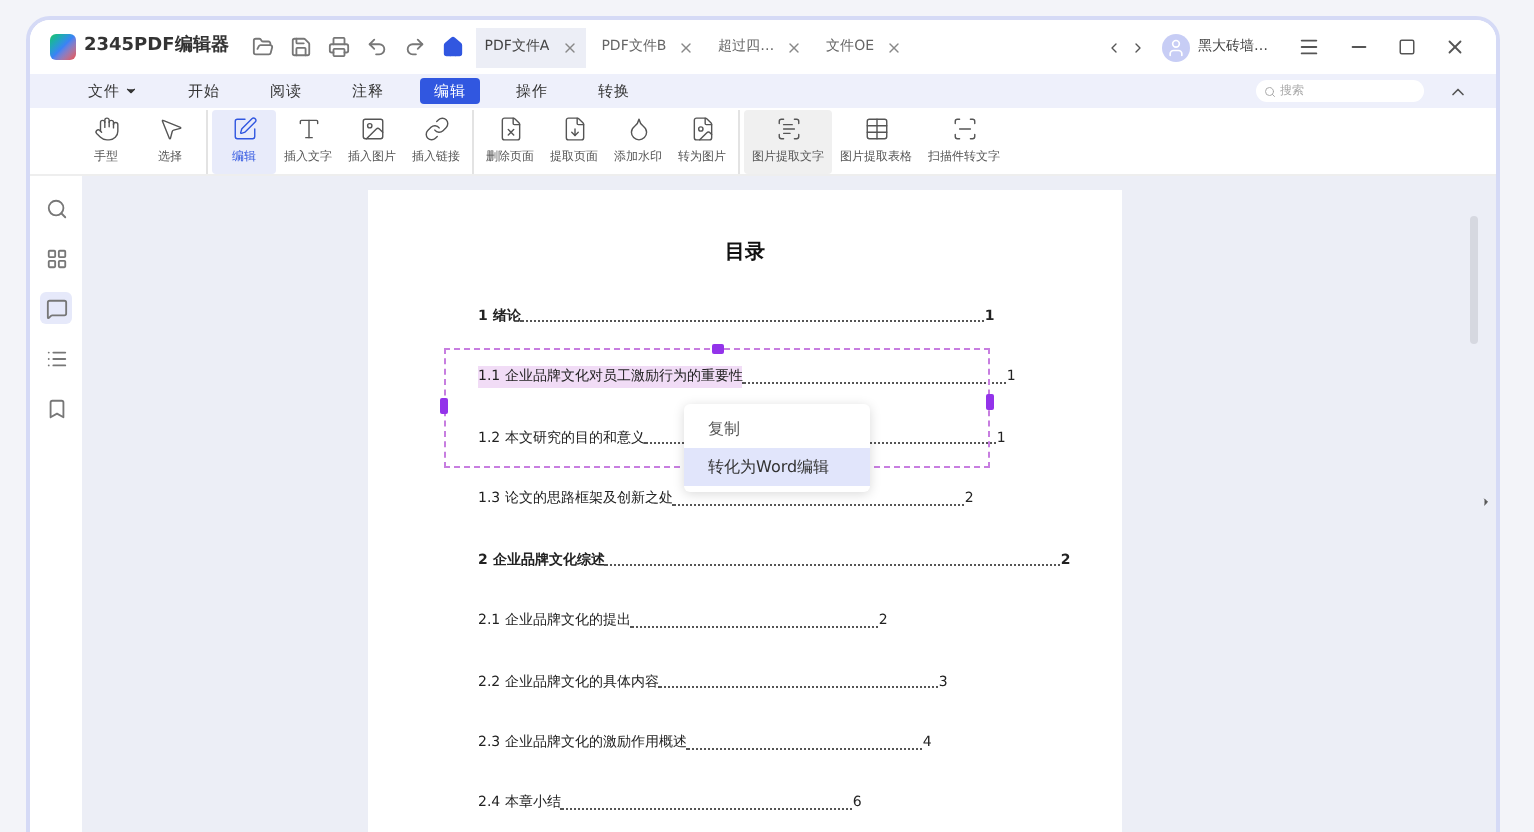  I want to click on menu-item: 转化为Word编辑, so click(777, 467).